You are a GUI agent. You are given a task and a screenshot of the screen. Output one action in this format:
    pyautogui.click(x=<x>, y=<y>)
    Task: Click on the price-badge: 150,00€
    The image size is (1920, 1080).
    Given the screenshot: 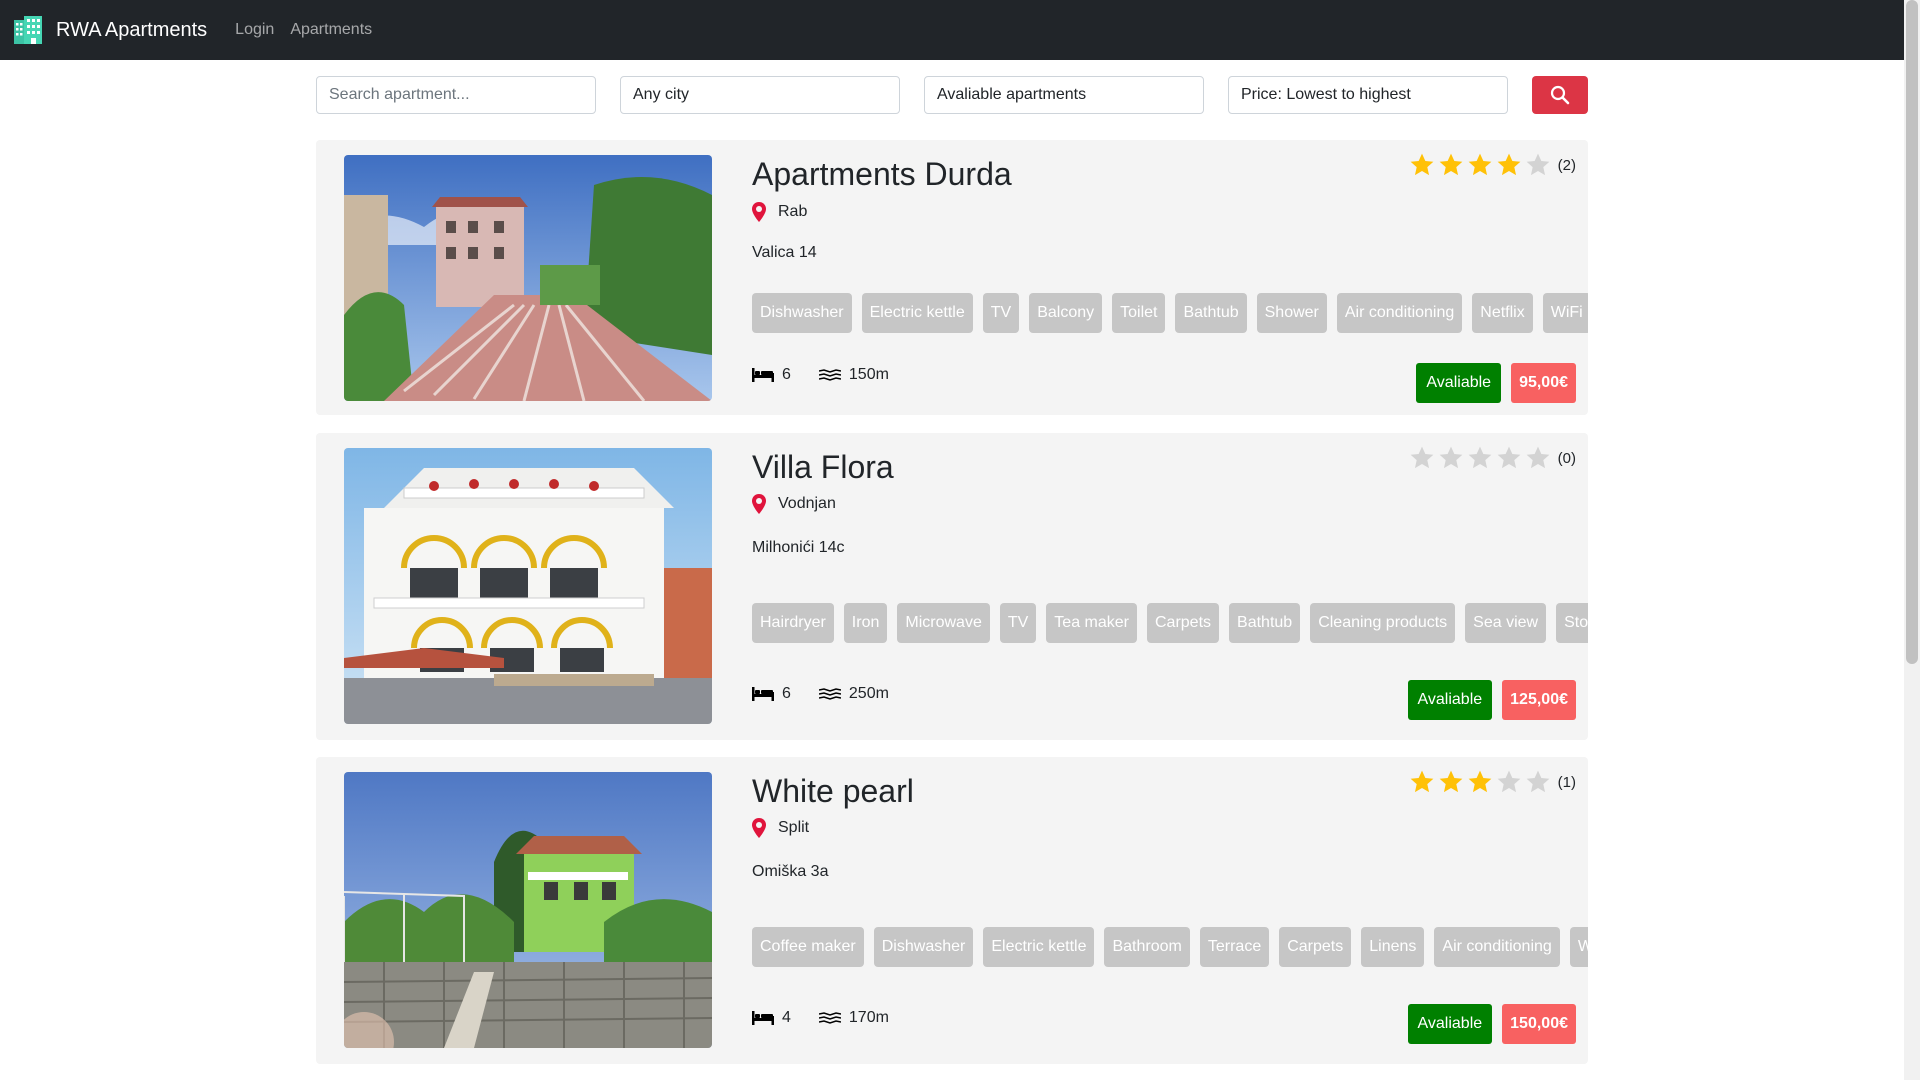 What is the action you would take?
    pyautogui.click(x=1539, y=1024)
    